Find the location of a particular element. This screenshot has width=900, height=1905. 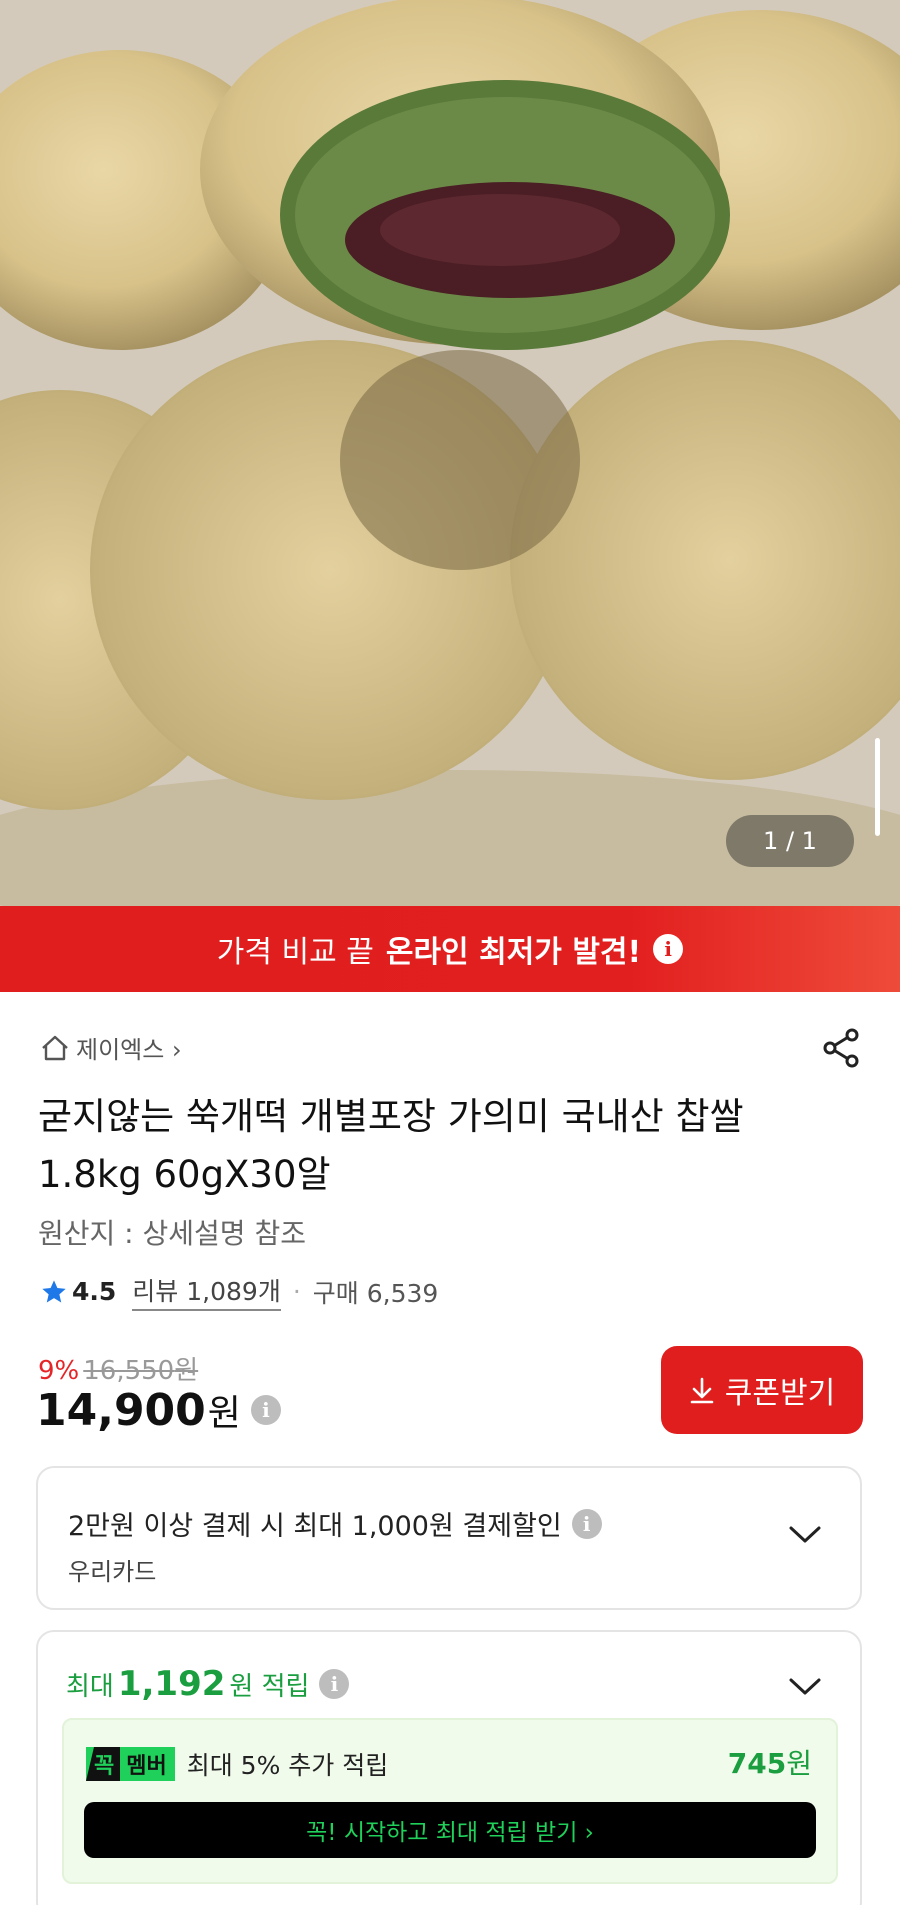

discount-row: 9% 16,550원 is located at coordinates (118, 1368).